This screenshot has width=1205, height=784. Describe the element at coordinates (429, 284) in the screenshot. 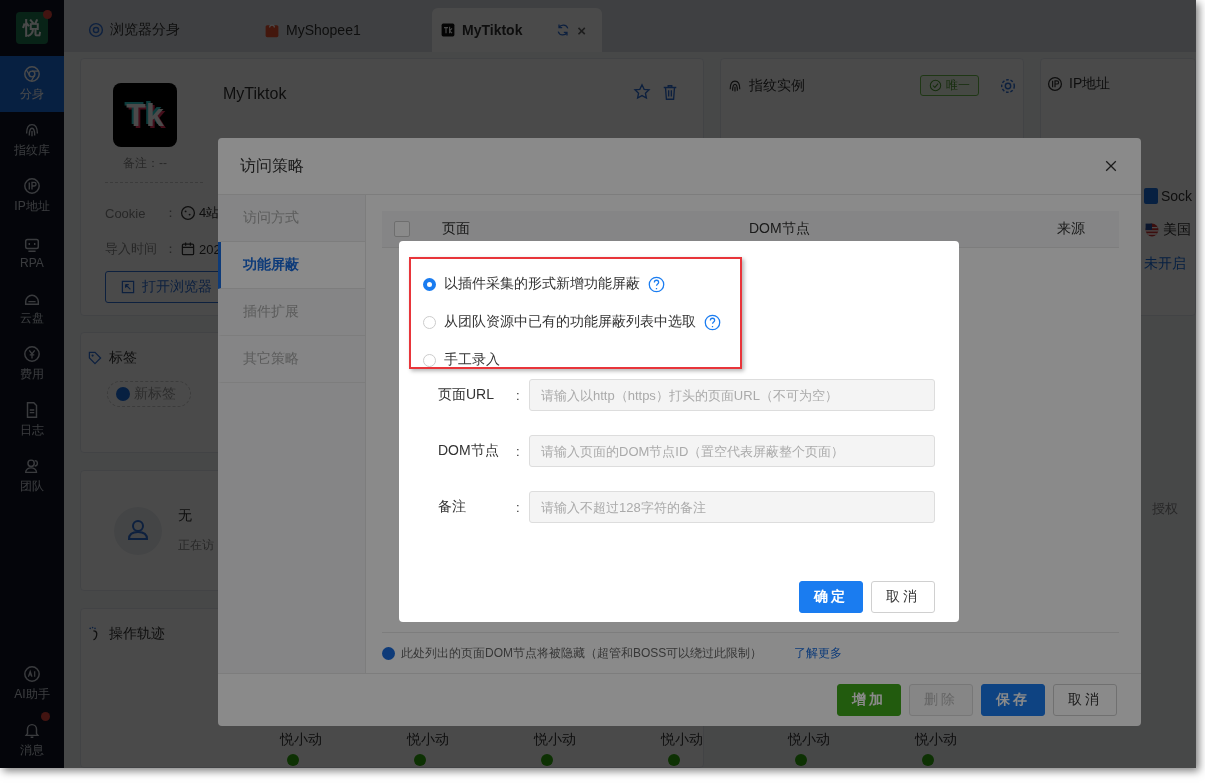

I see `radio-button` at that location.